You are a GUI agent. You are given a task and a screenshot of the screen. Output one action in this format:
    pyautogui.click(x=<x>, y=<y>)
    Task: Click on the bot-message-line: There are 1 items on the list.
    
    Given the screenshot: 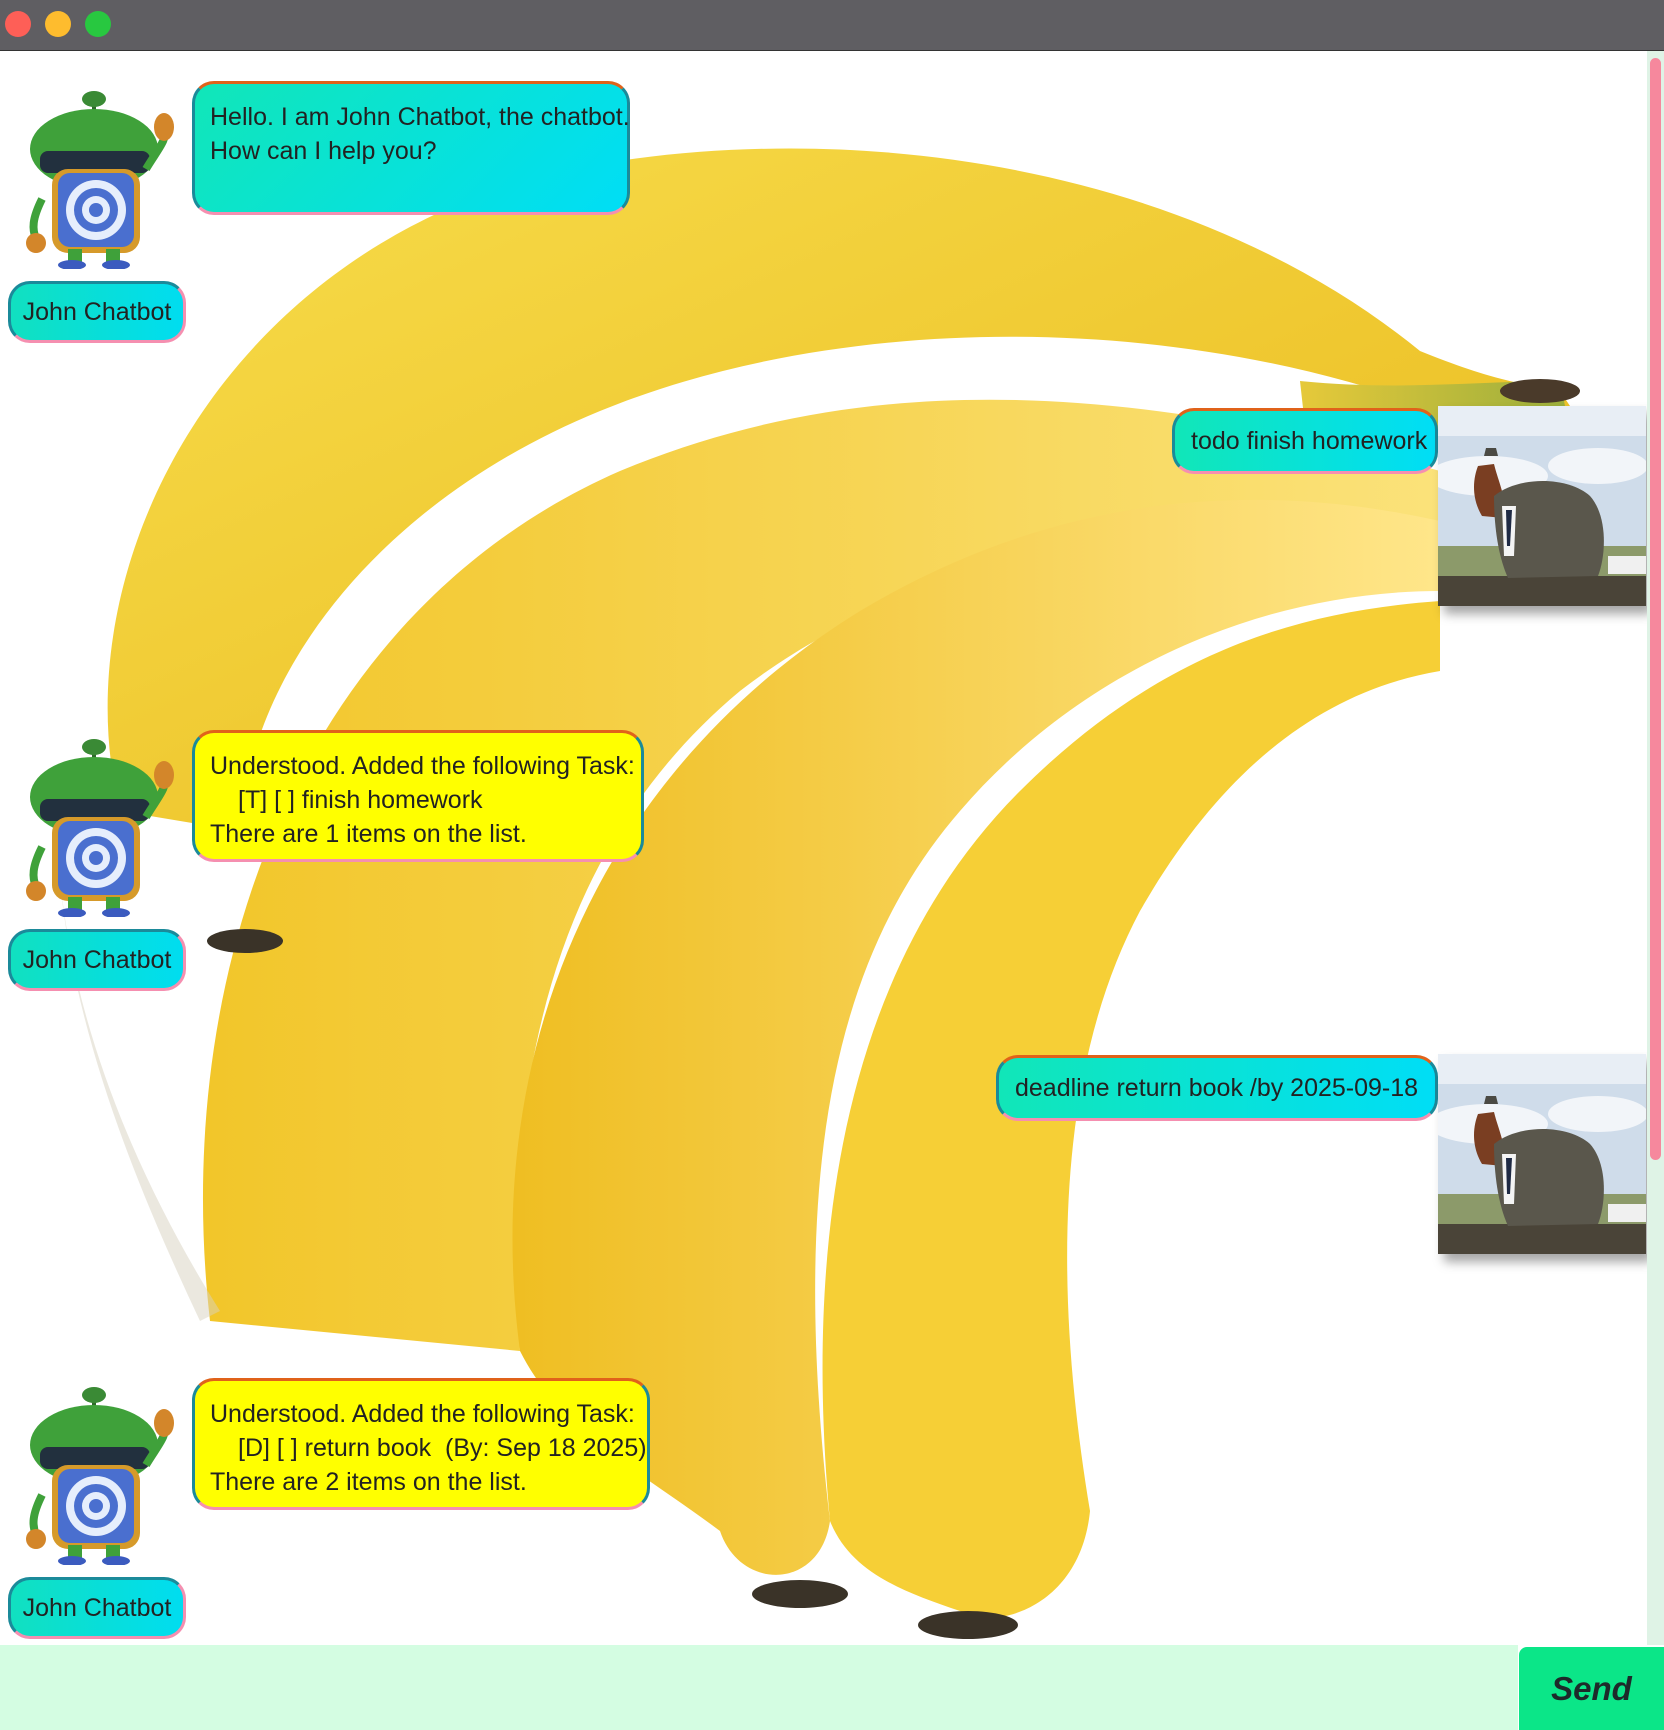 What is the action you would take?
    pyautogui.click(x=368, y=834)
    